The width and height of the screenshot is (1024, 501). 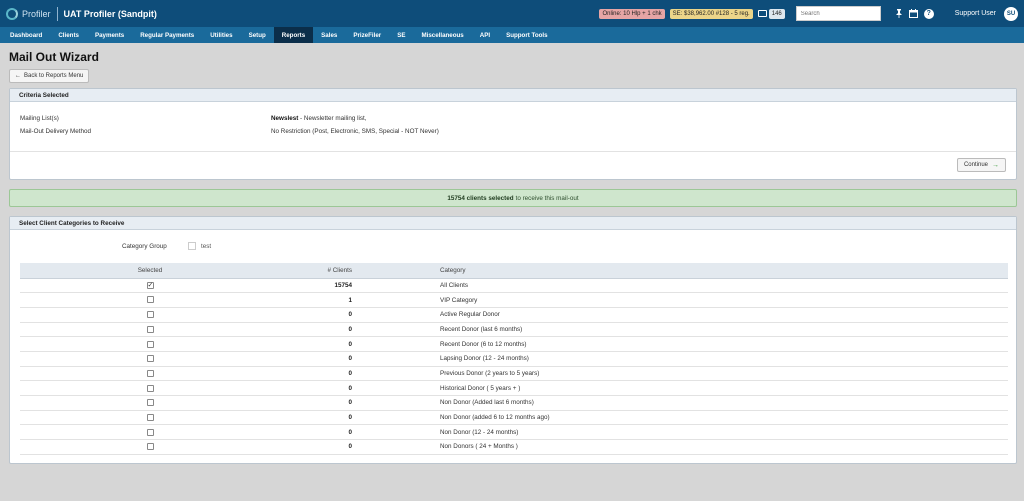 What do you see at coordinates (54, 76) in the screenshot?
I see `back-button-label: Back to Reports Menu` at bounding box center [54, 76].